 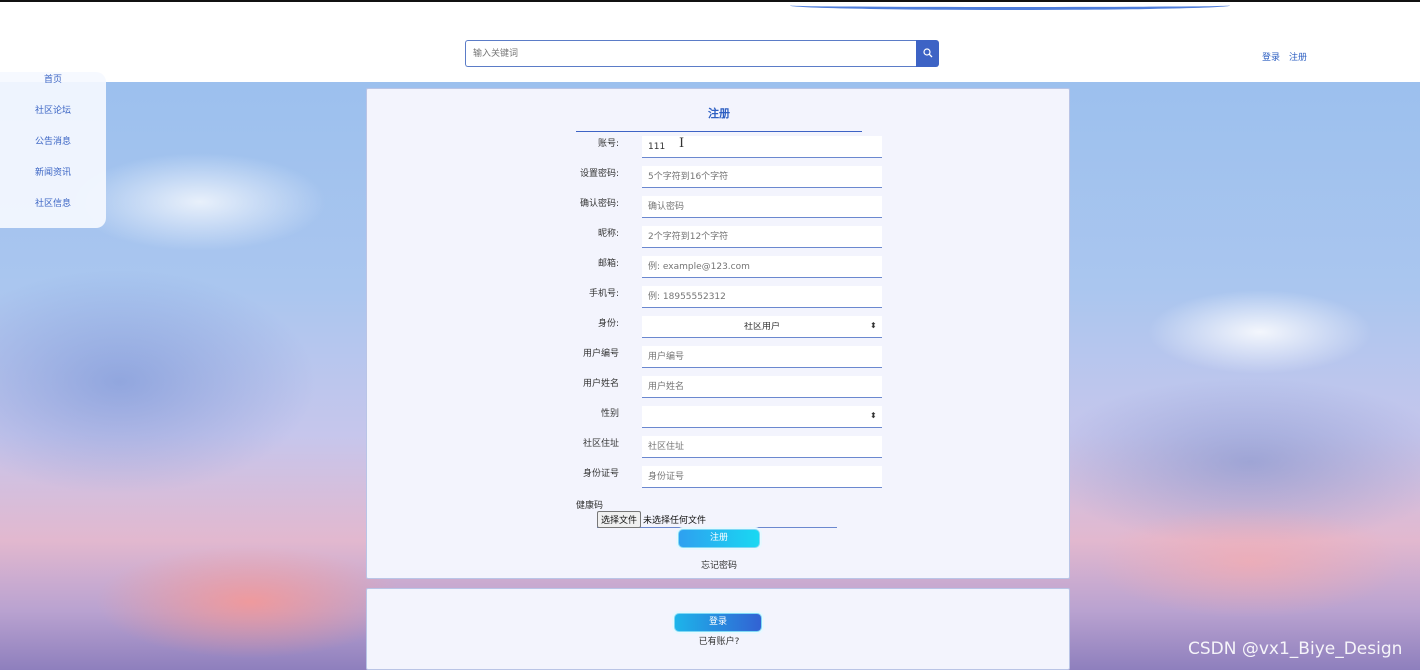 I want to click on sidebar-nav: 首页 社区论坛 公告消息 新闻资讯 社区信息, so click(x=53, y=150).